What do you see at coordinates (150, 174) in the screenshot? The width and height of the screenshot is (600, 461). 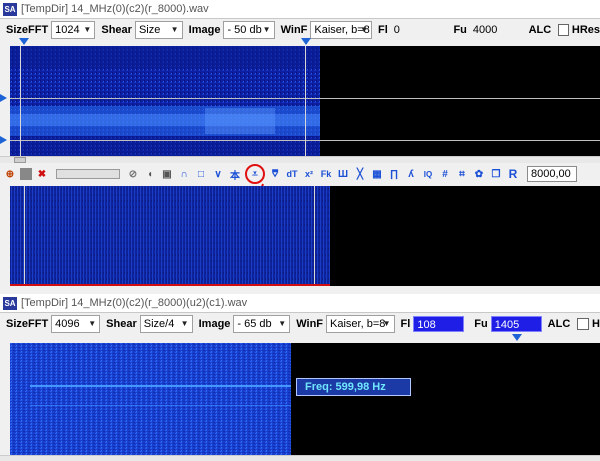 I see `speaker-icon: ◖` at bounding box center [150, 174].